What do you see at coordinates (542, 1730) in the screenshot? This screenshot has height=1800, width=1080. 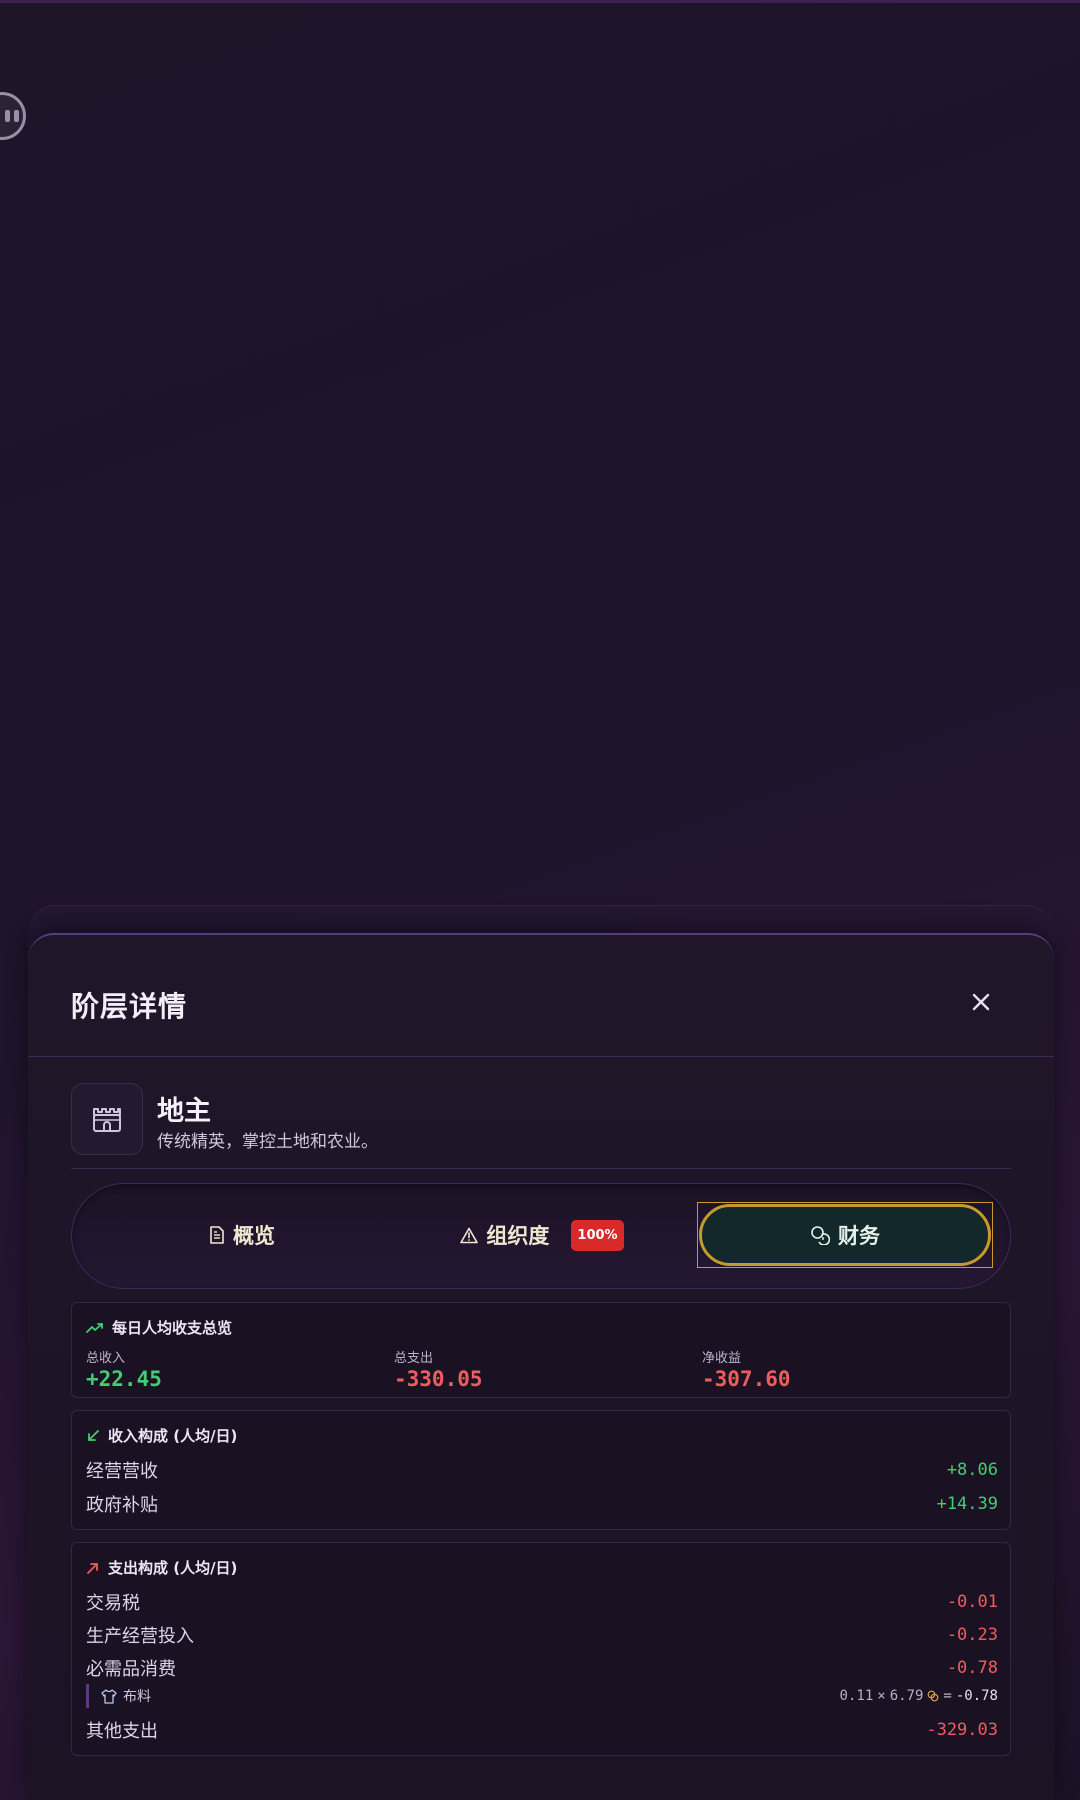 I see `expense-row: 其他支出 -329.03` at bounding box center [542, 1730].